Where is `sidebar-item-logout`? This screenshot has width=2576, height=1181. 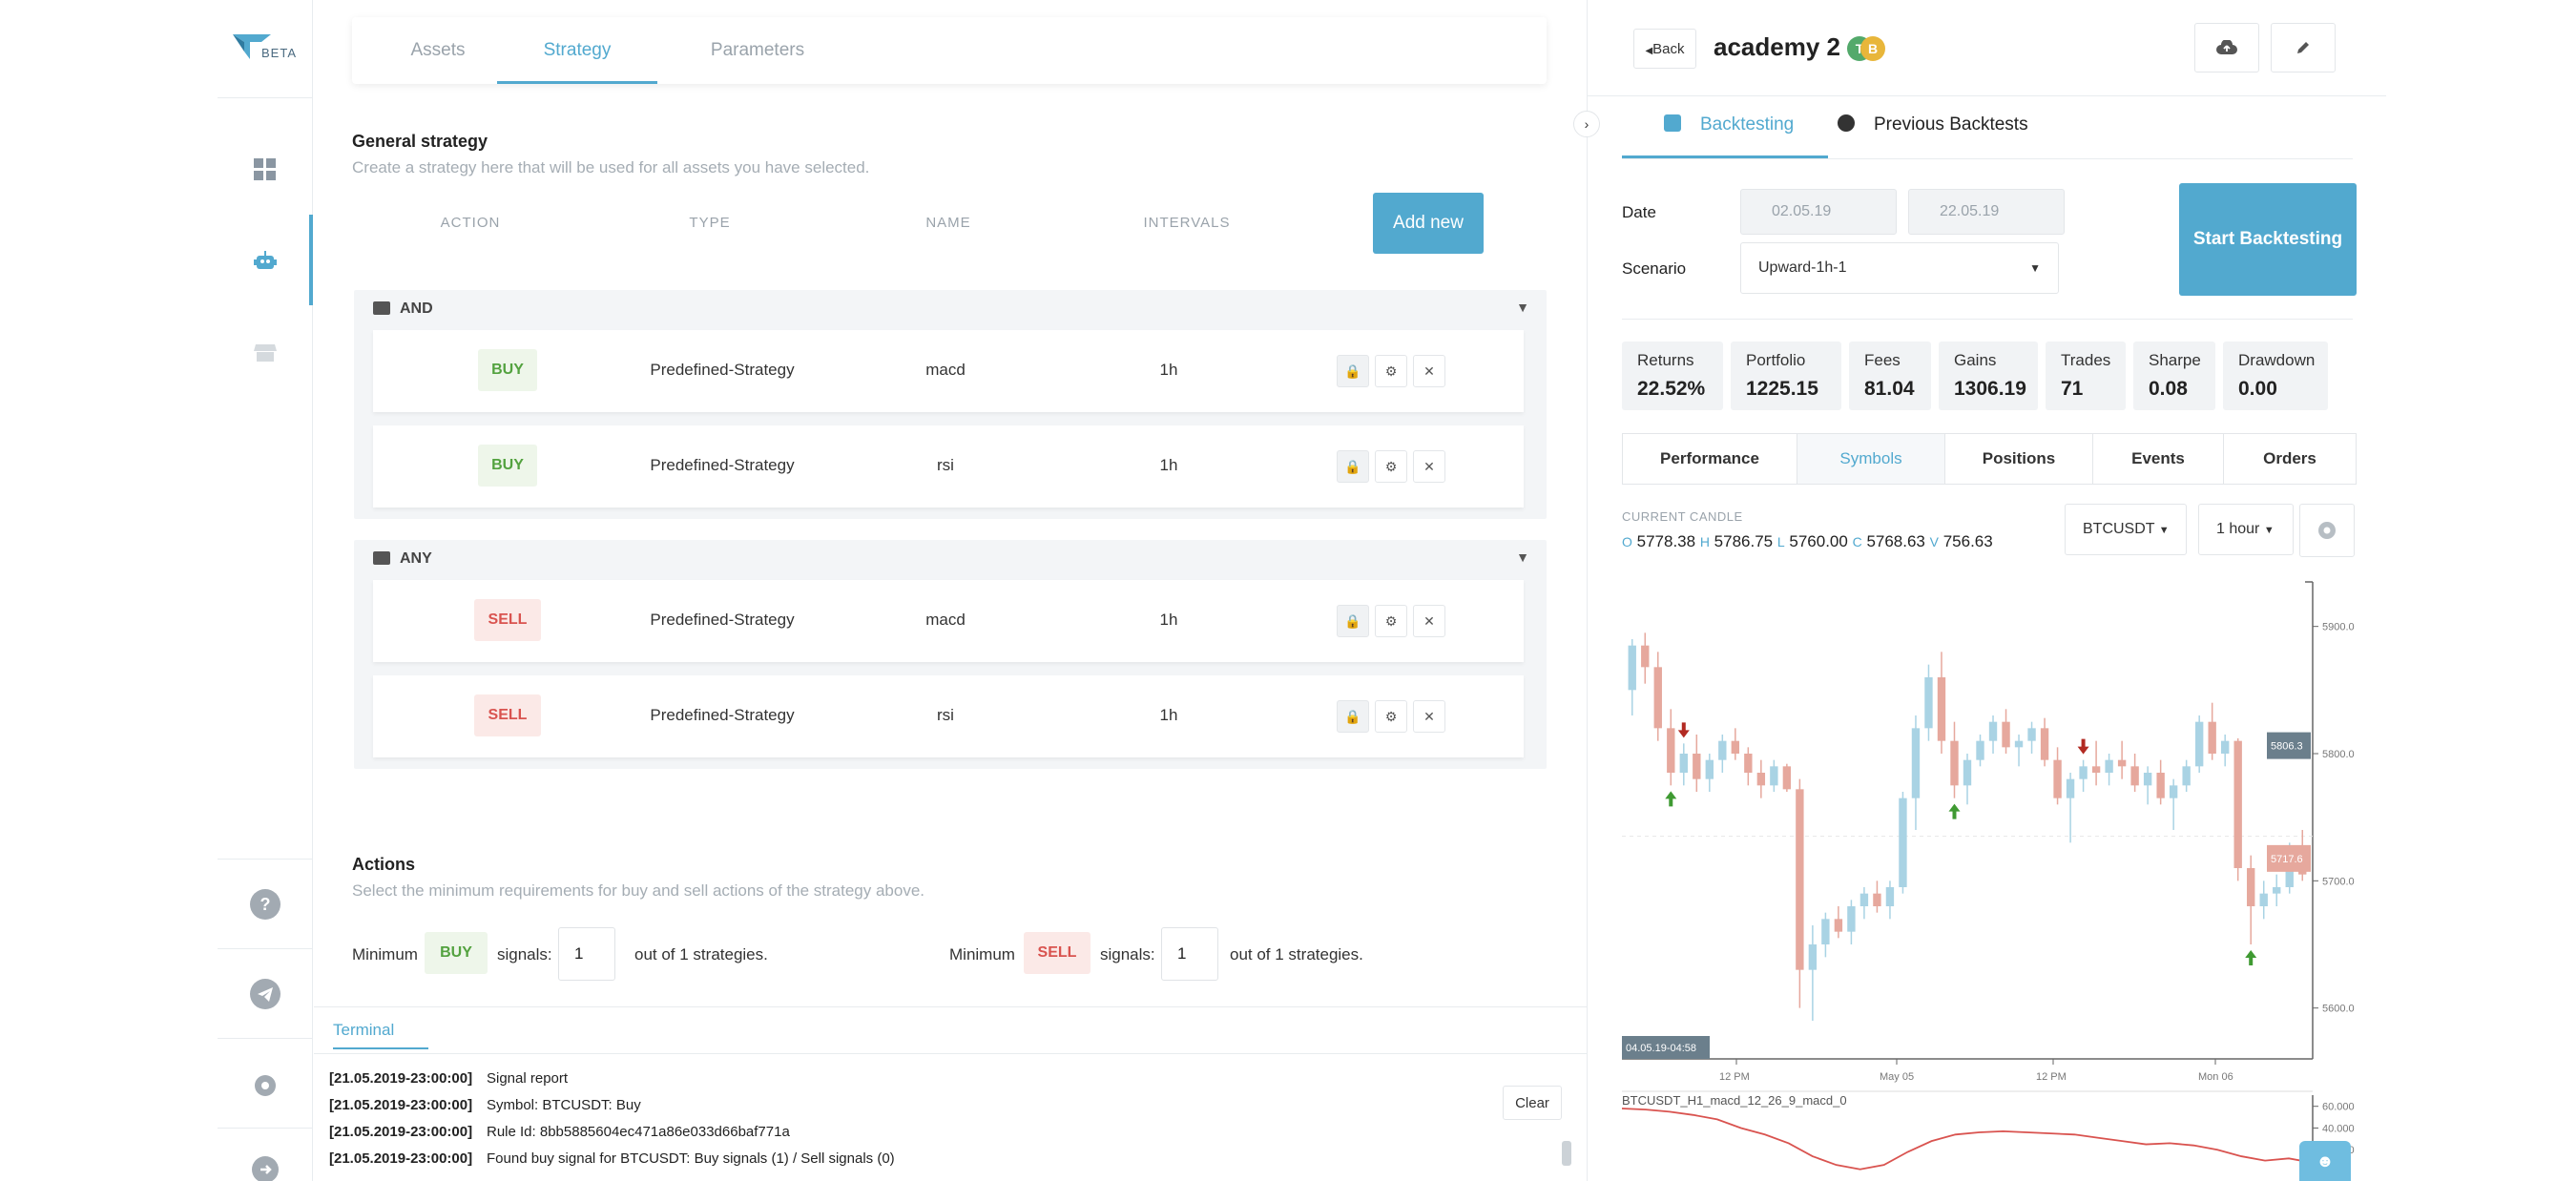 sidebar-item-logout is located at coordinates (265, 1167).